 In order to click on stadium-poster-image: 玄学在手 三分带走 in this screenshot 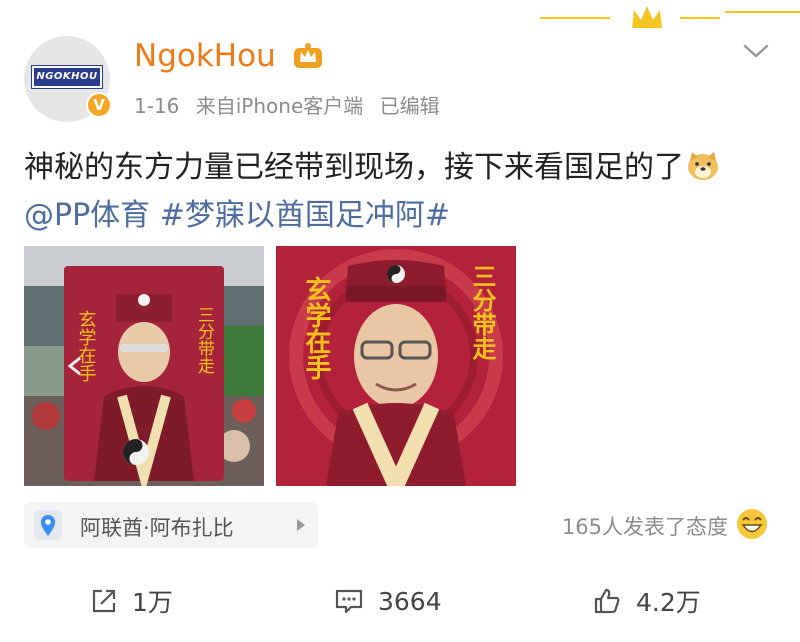, I will do `click(144, 366)`.